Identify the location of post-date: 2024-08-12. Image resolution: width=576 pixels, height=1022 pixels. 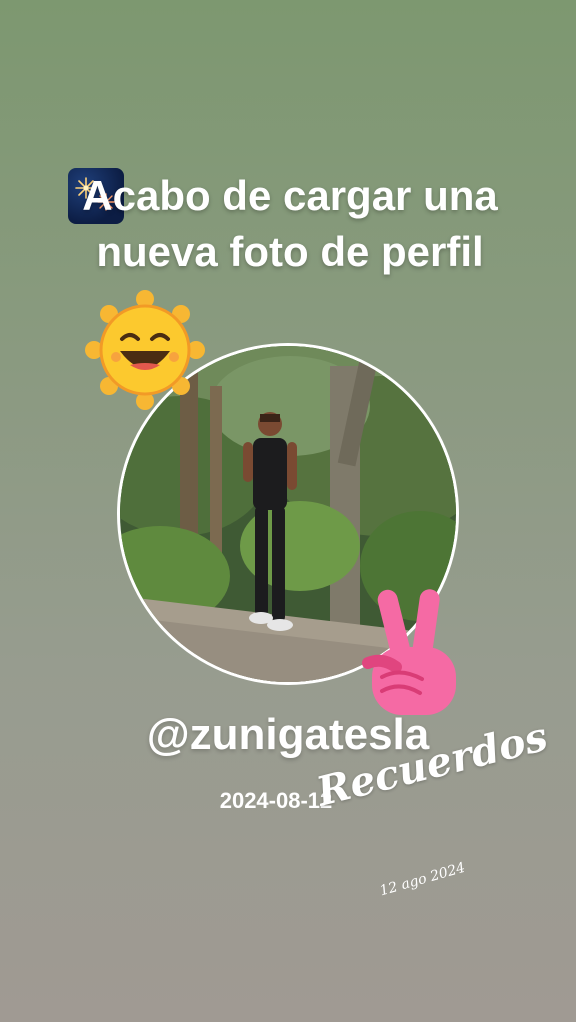
(276, 800).